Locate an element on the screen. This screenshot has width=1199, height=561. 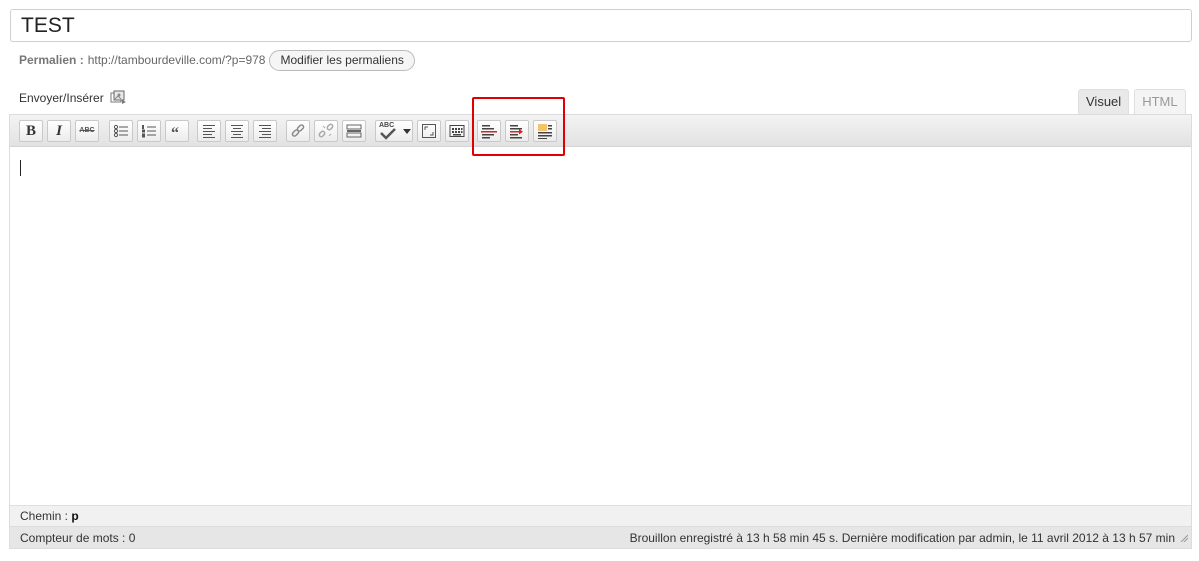
insert-link-button is located at coordinates (298, 131).